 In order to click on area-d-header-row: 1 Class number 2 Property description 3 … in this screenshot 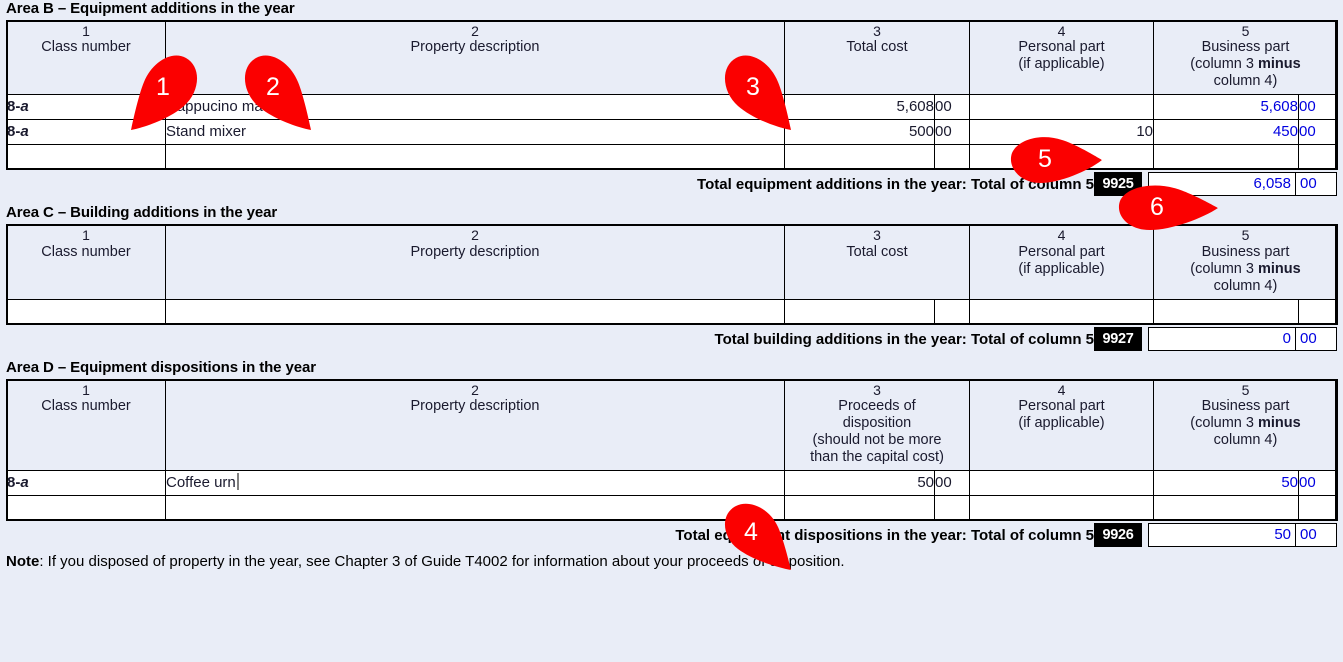, I will do `click(672, 425)`.